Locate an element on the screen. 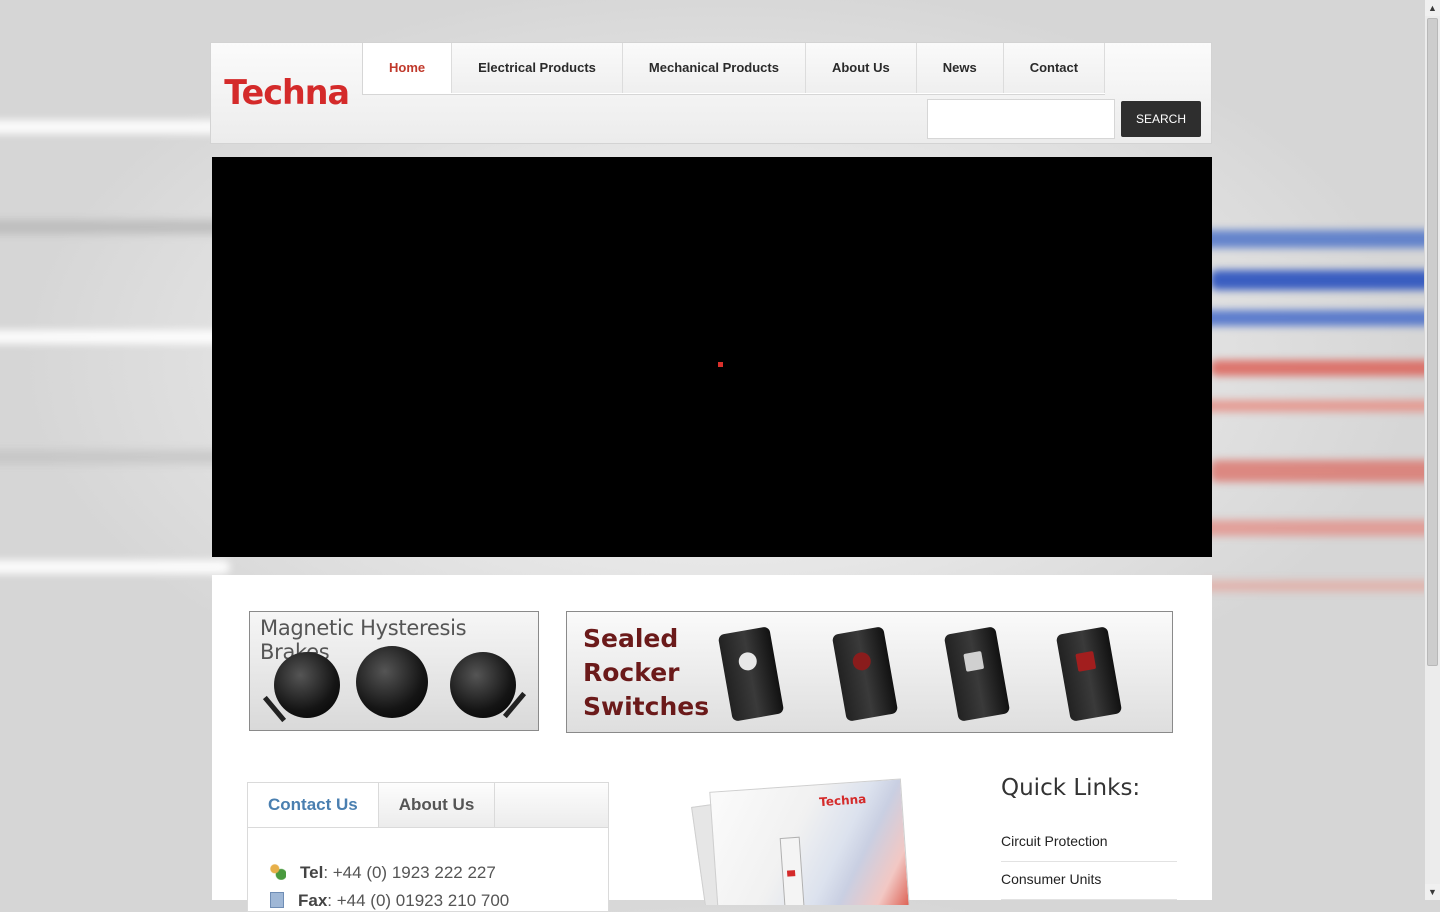  tel-value: : +44 (0) 1923 222 227 is located at coordinates (409, 872).